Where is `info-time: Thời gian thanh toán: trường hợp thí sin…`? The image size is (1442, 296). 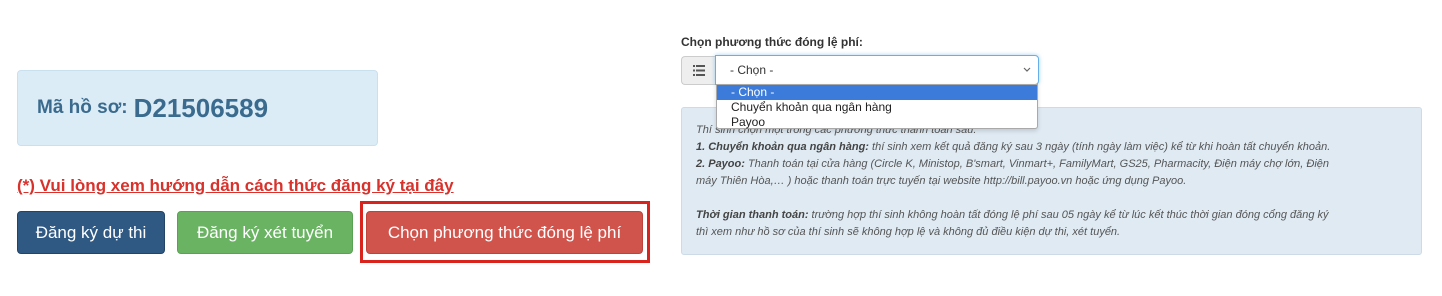 info-time: Thời gian thanh toán: trường hợp thí sin… is located at coordinates (1051, 215).